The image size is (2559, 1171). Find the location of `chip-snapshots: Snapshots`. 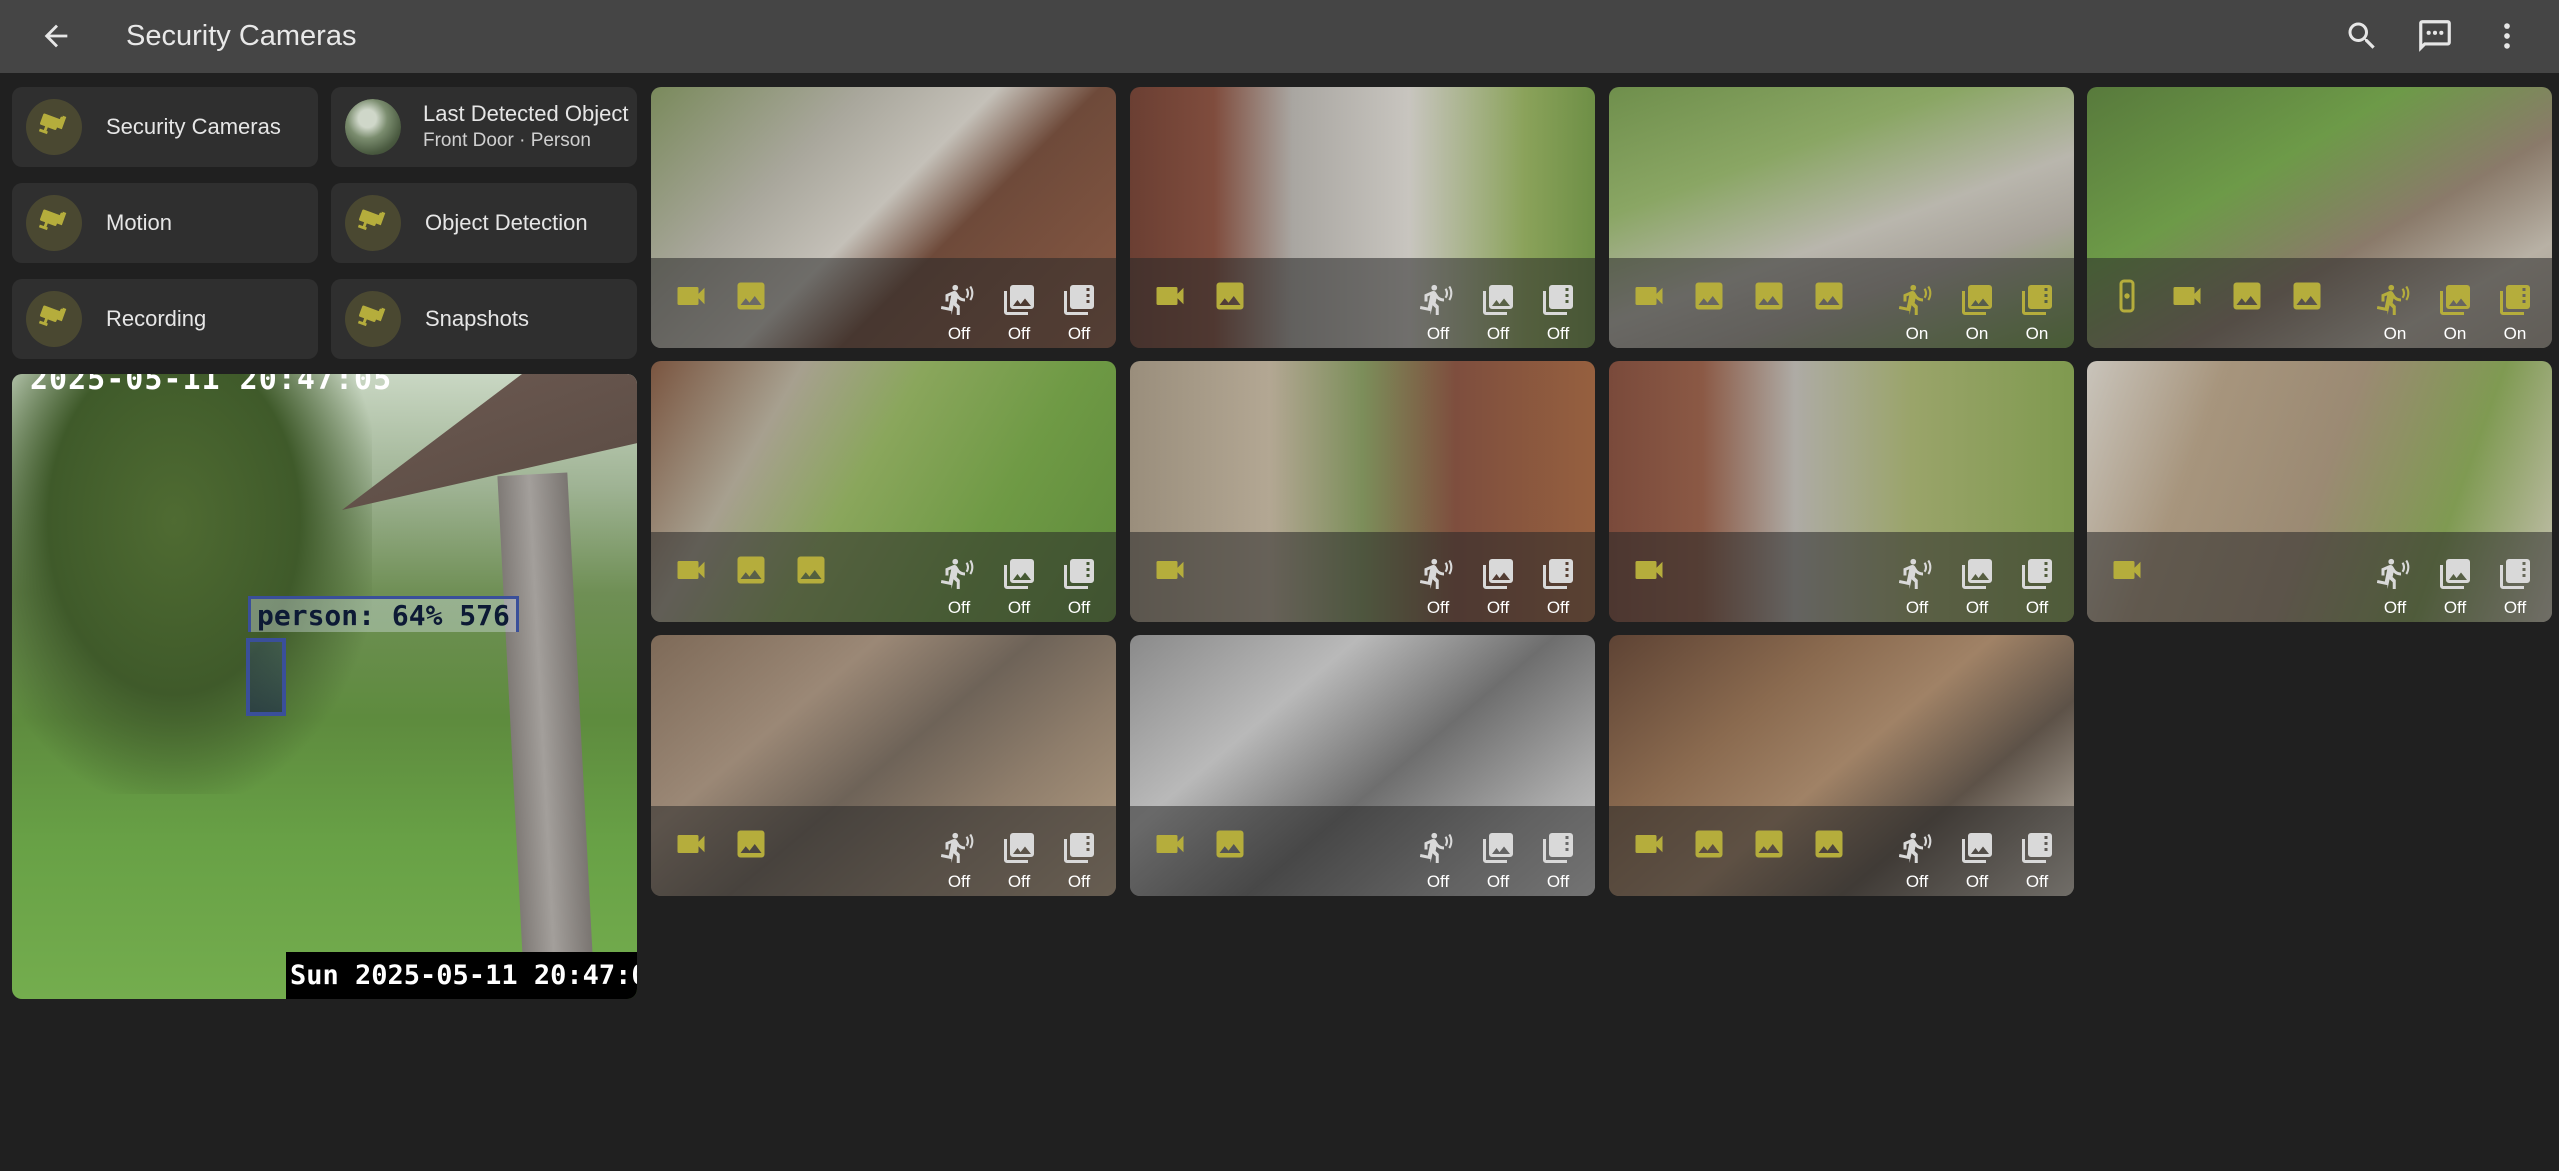

chip-snapshots: Snapshots is located at coordinates (484, 319).